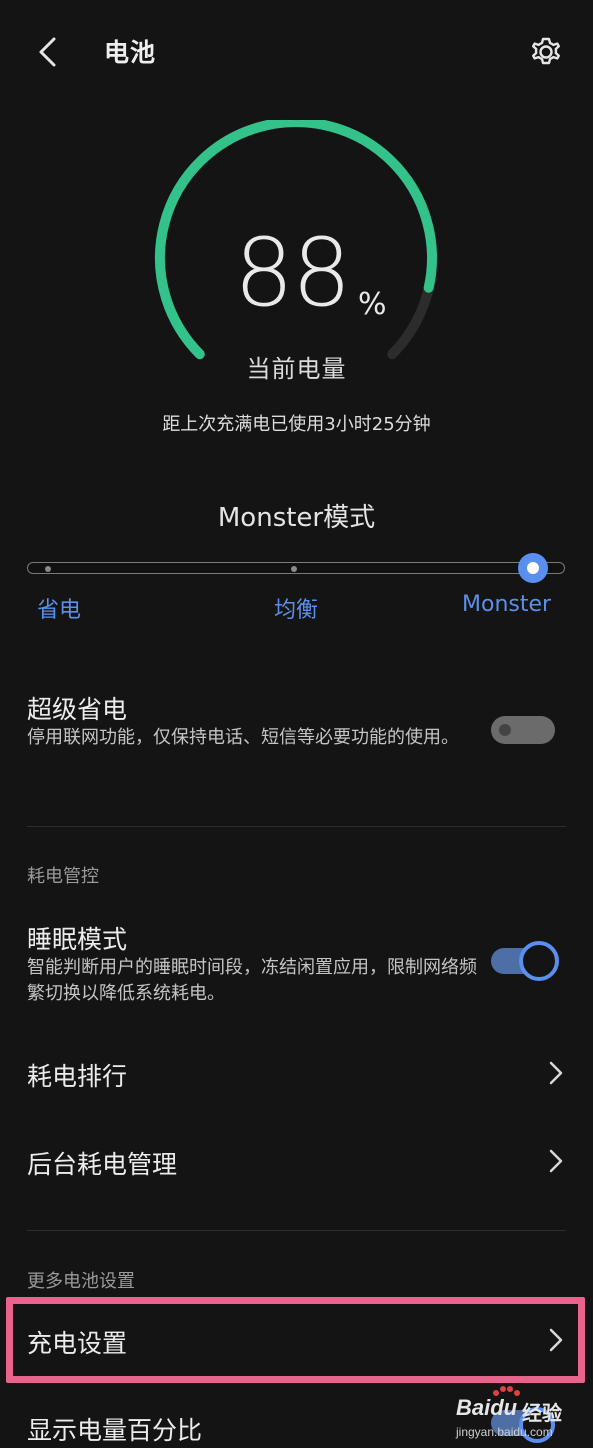 The height and width of the screenshot is (1448, 593). I want to click on list-item-label: 后台耗电管理, so click(102, 1164).